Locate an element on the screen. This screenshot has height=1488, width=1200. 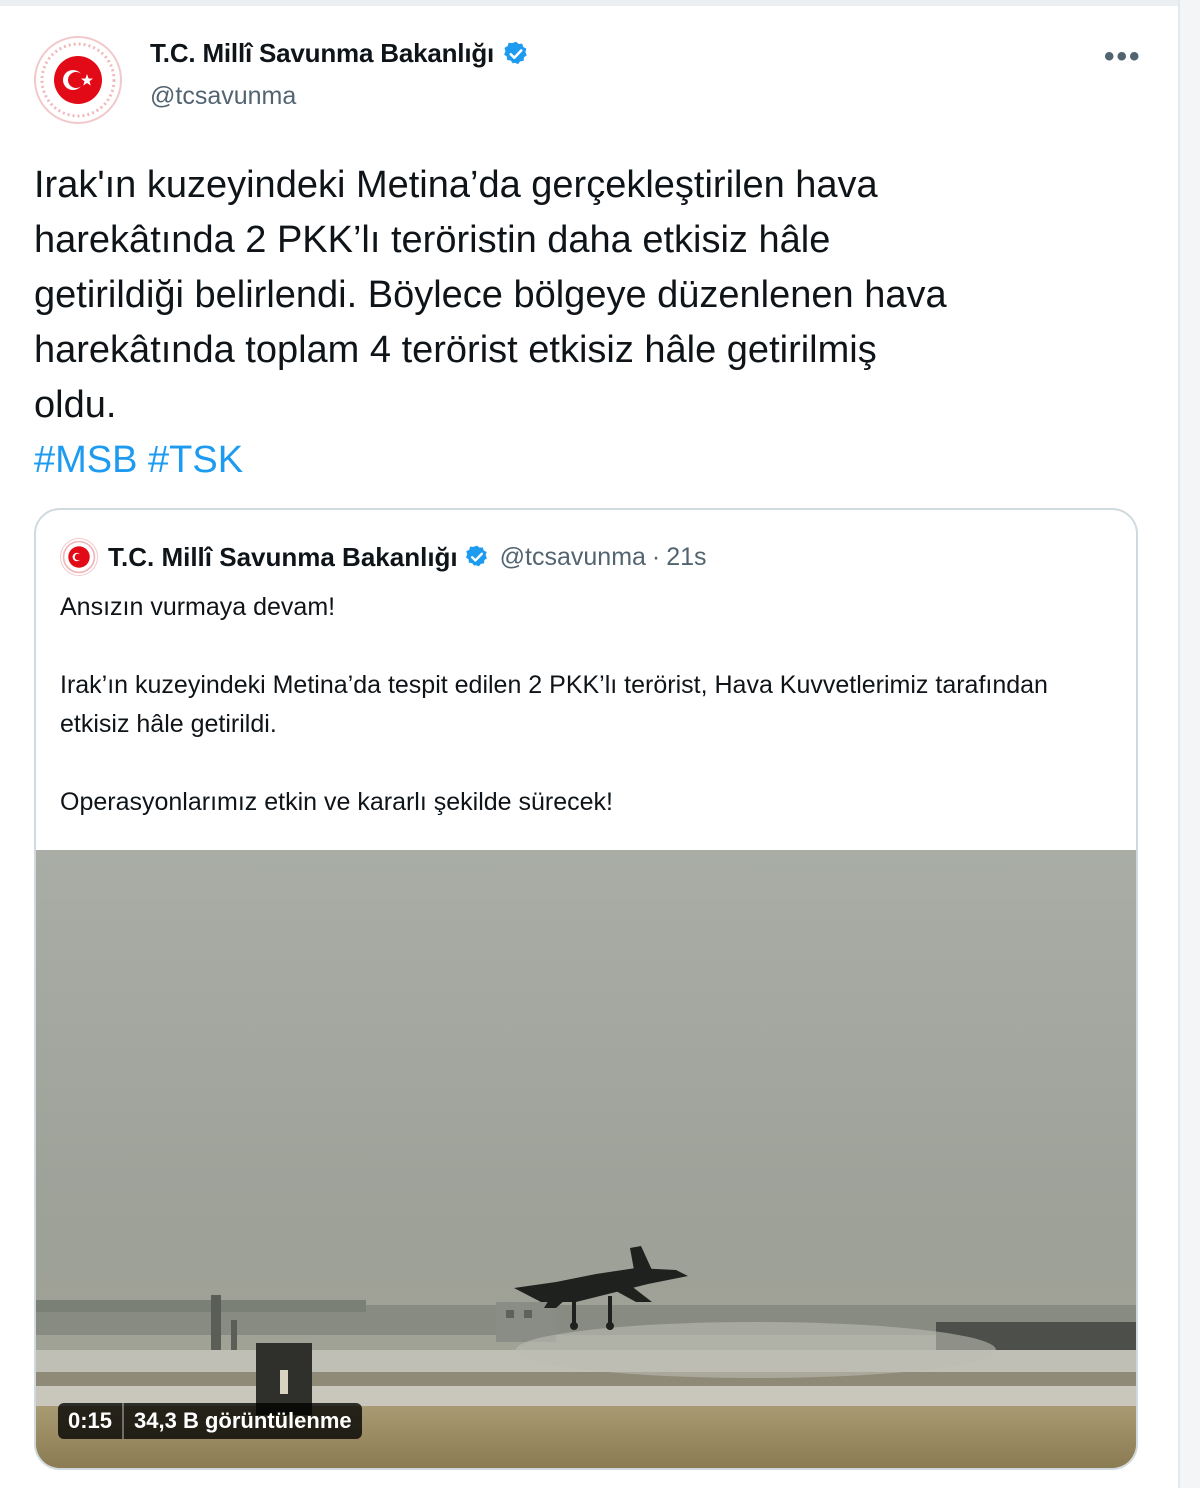
author-handle: @tcsavunma is located at coordinates (223, 96).